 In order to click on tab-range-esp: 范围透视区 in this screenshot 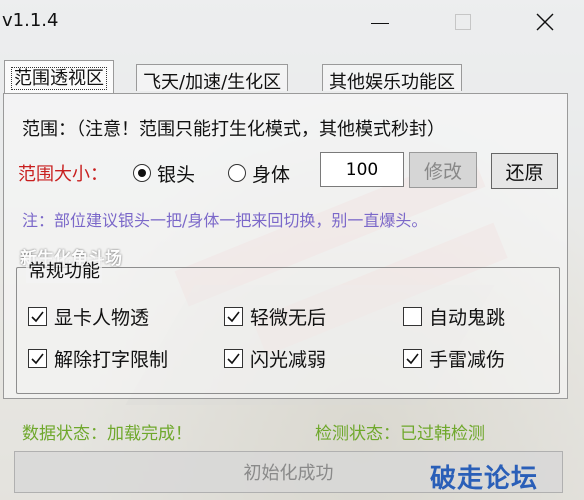, I will do `click(59, 77)`.